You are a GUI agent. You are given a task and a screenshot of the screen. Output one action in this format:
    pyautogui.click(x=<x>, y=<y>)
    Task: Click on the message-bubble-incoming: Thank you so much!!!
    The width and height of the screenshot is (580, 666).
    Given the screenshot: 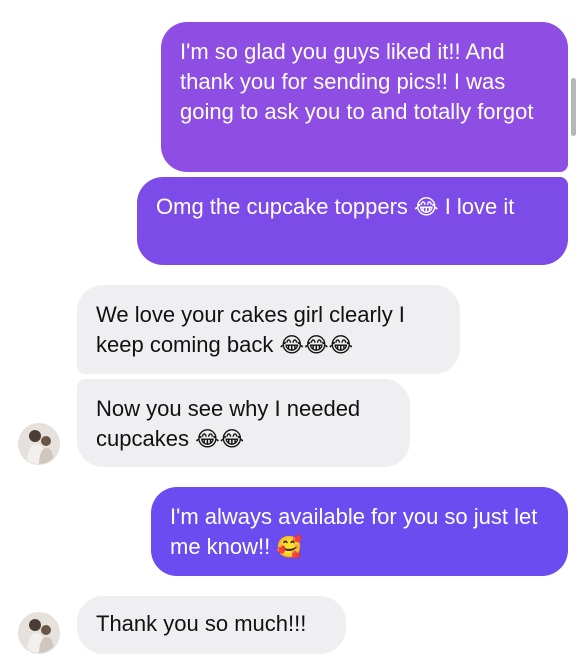 What is the action you would take?
    pyautogui.click(x=211, y=625)
    